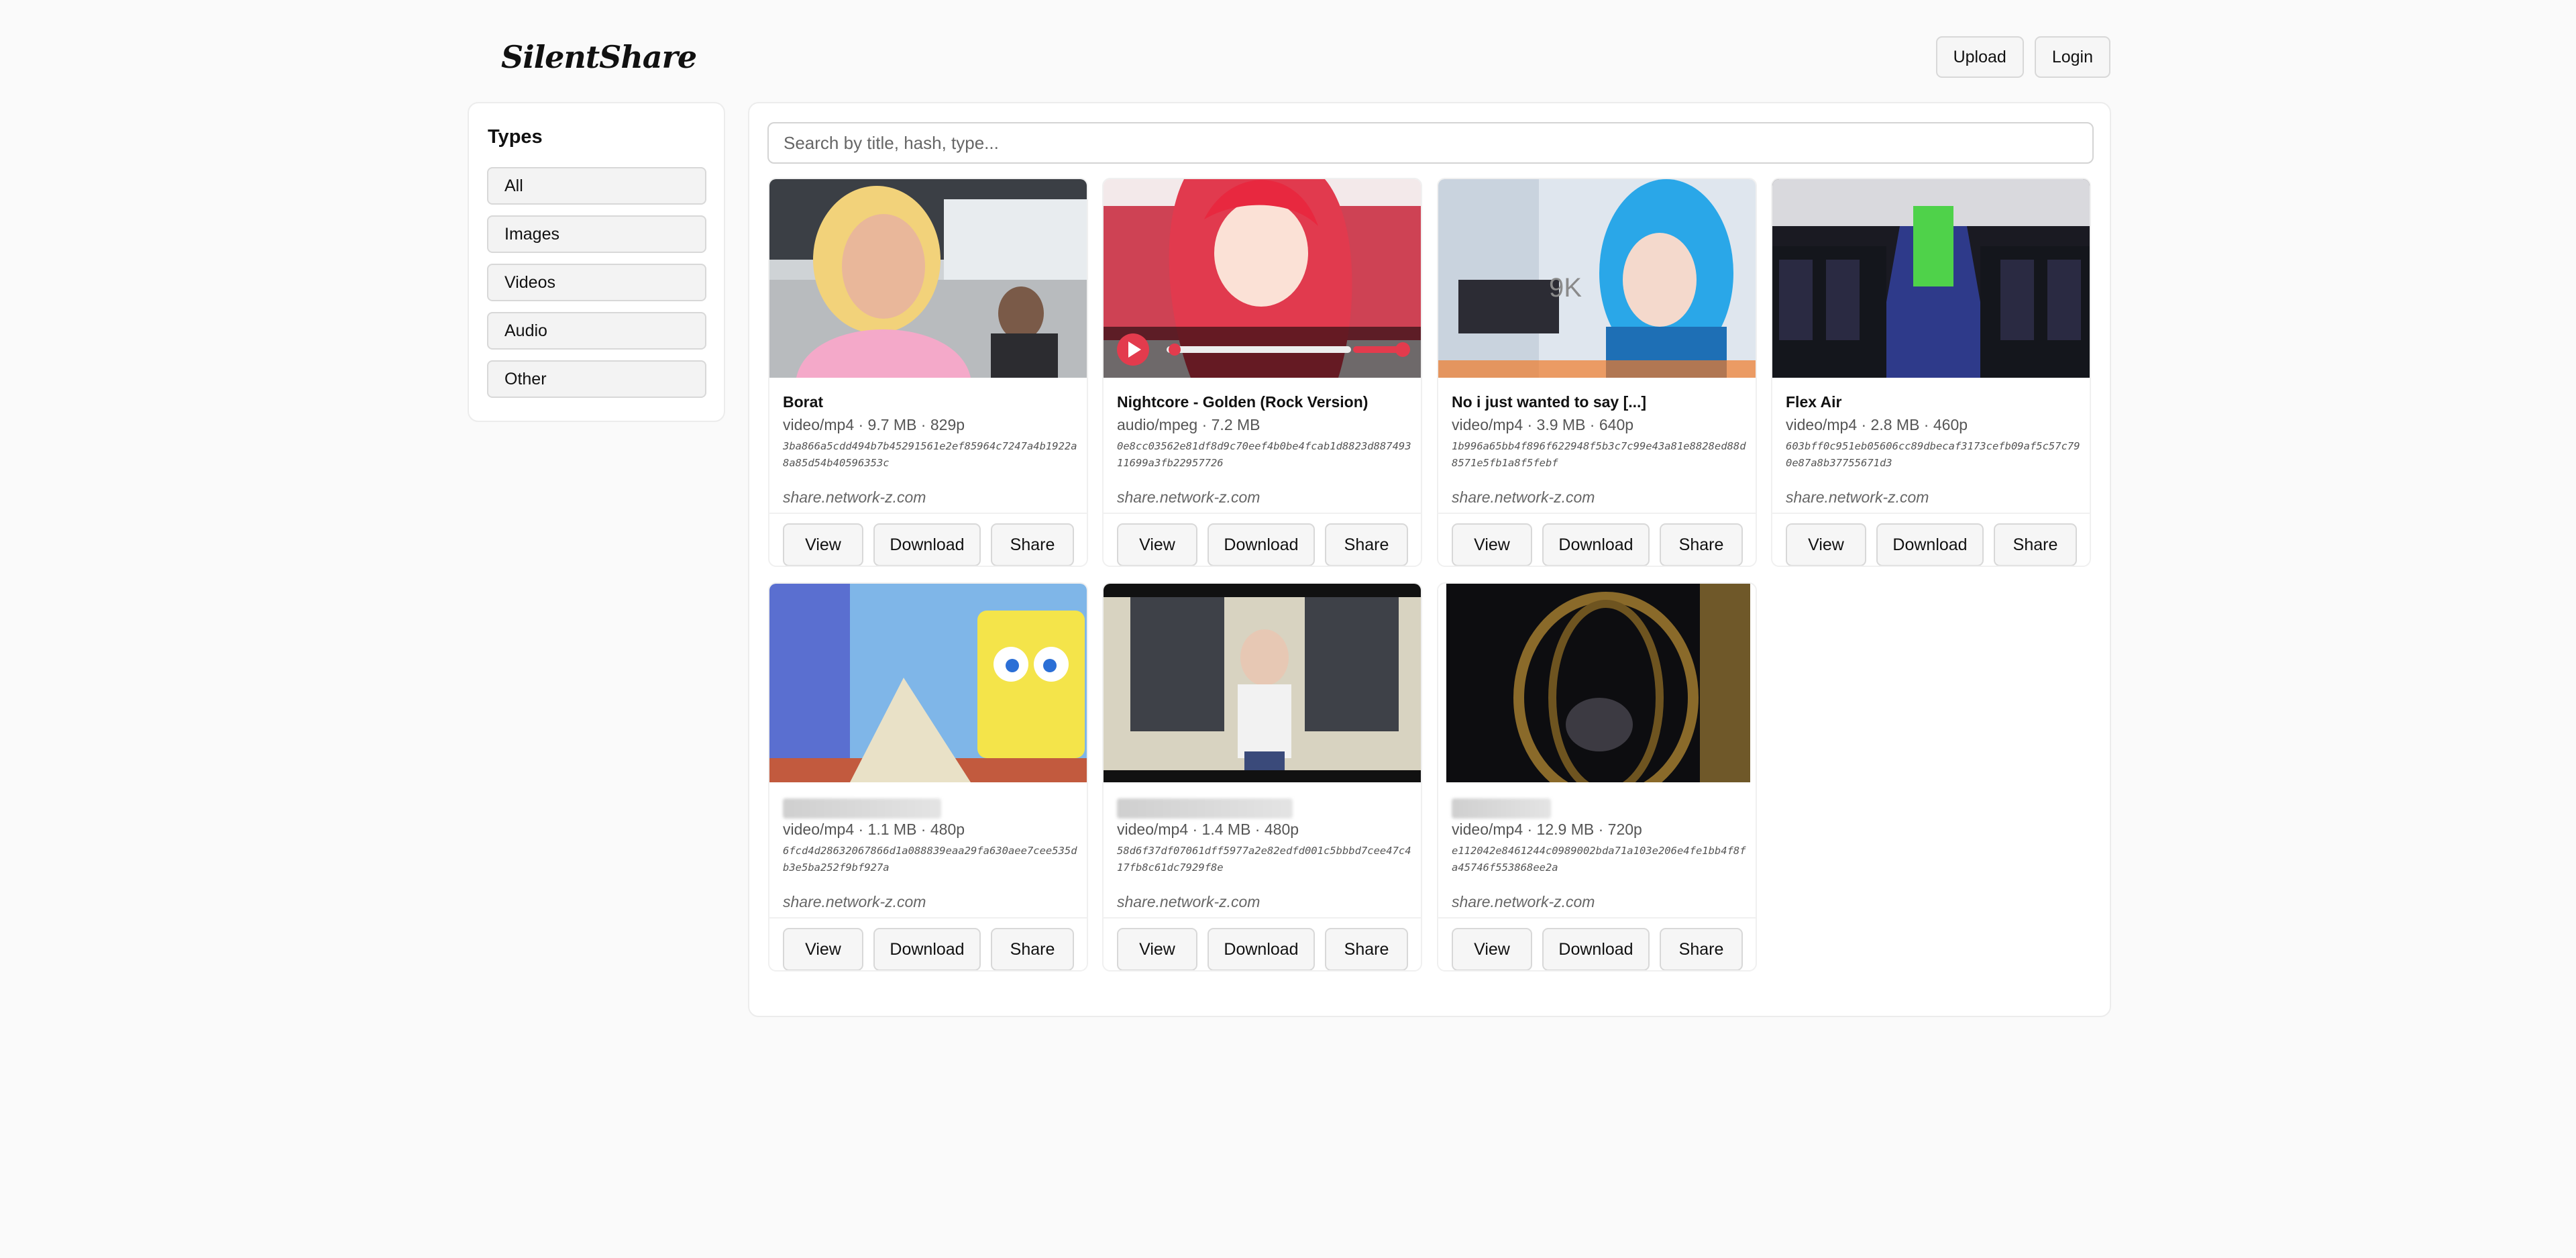  What do you see at coordinates (1877, 425) in the screenshot?
I see `card-meta: video/mp4 · 2.8 MB · 460p` at bounding box center [1877, 425].